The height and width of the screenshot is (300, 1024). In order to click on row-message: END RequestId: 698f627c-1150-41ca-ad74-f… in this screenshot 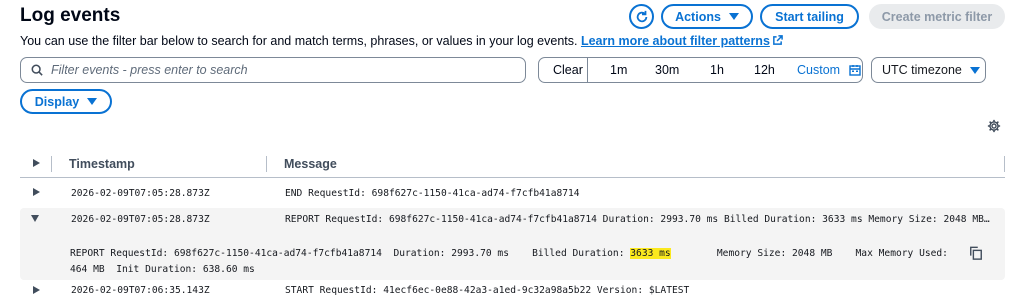, I will do `click(432, 193)`.